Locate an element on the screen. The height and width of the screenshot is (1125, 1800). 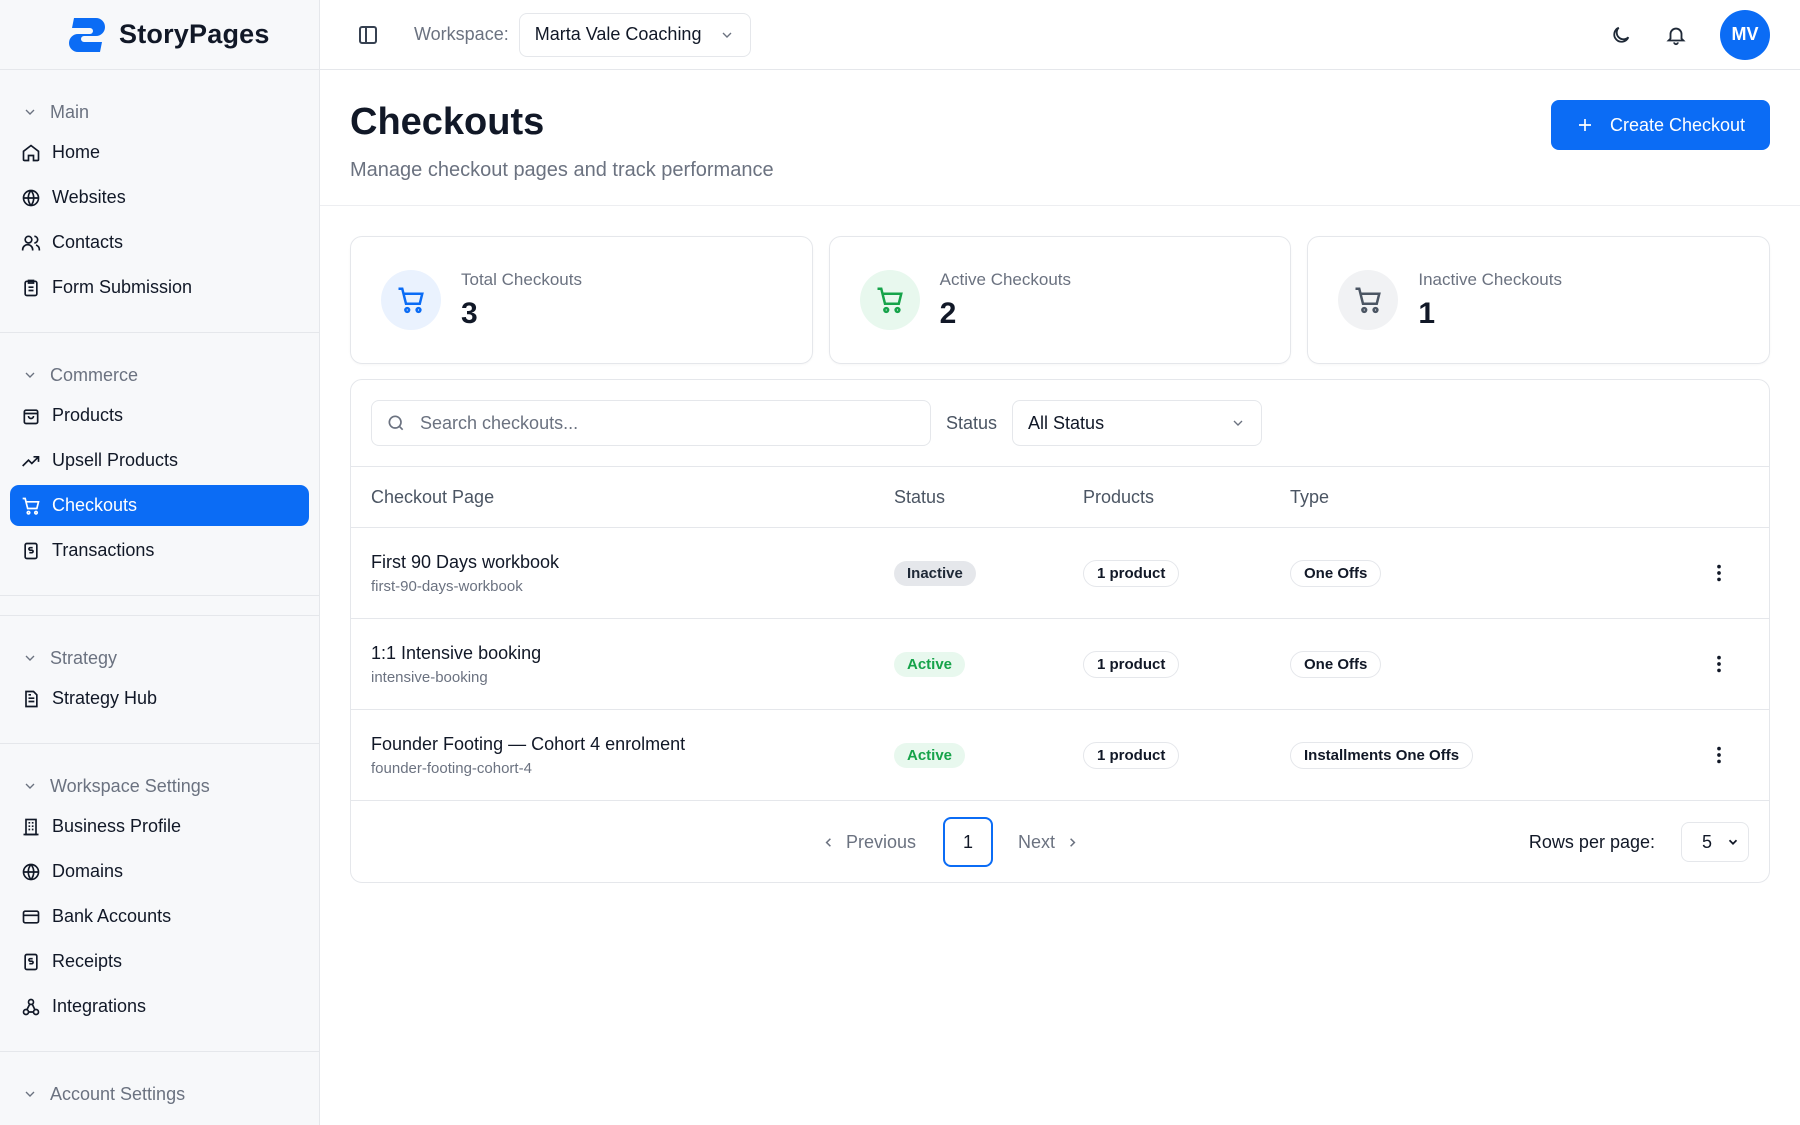
sidebar-item-strategy-hub: Strategy Hub is located at coordinates (159, 698).